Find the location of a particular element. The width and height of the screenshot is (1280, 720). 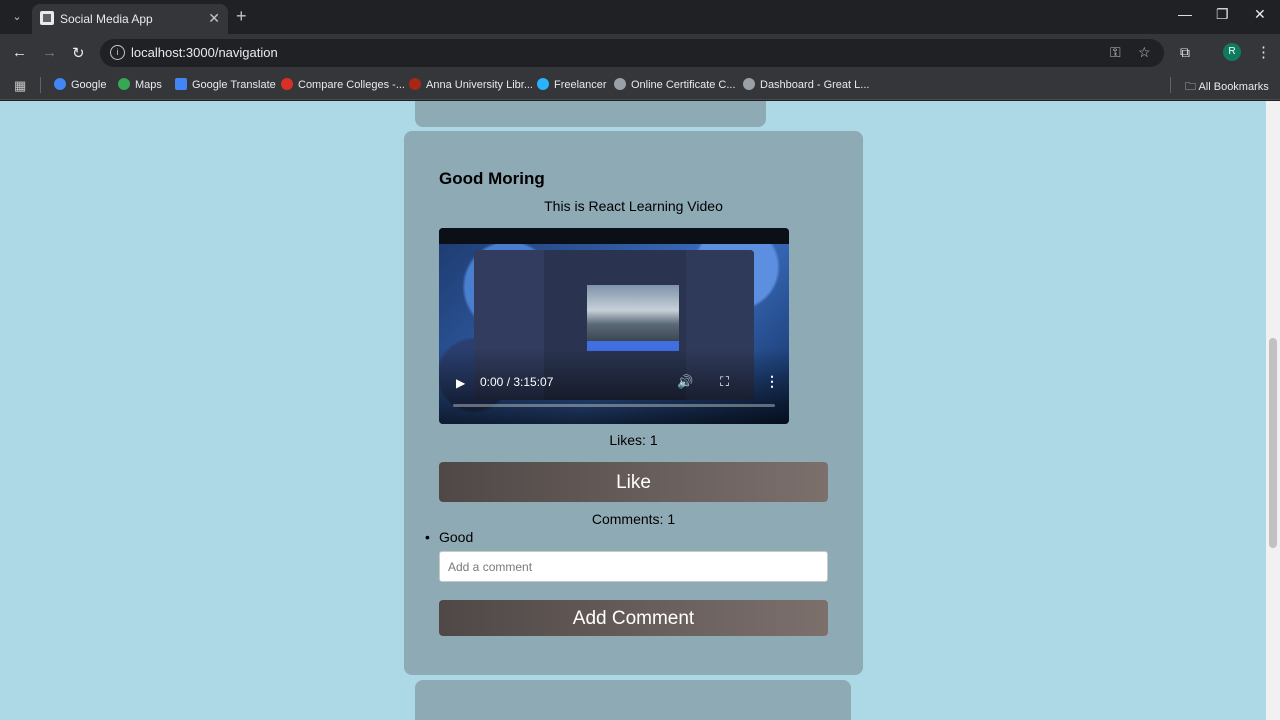

next-post-card is located at coordinates (633, 700).